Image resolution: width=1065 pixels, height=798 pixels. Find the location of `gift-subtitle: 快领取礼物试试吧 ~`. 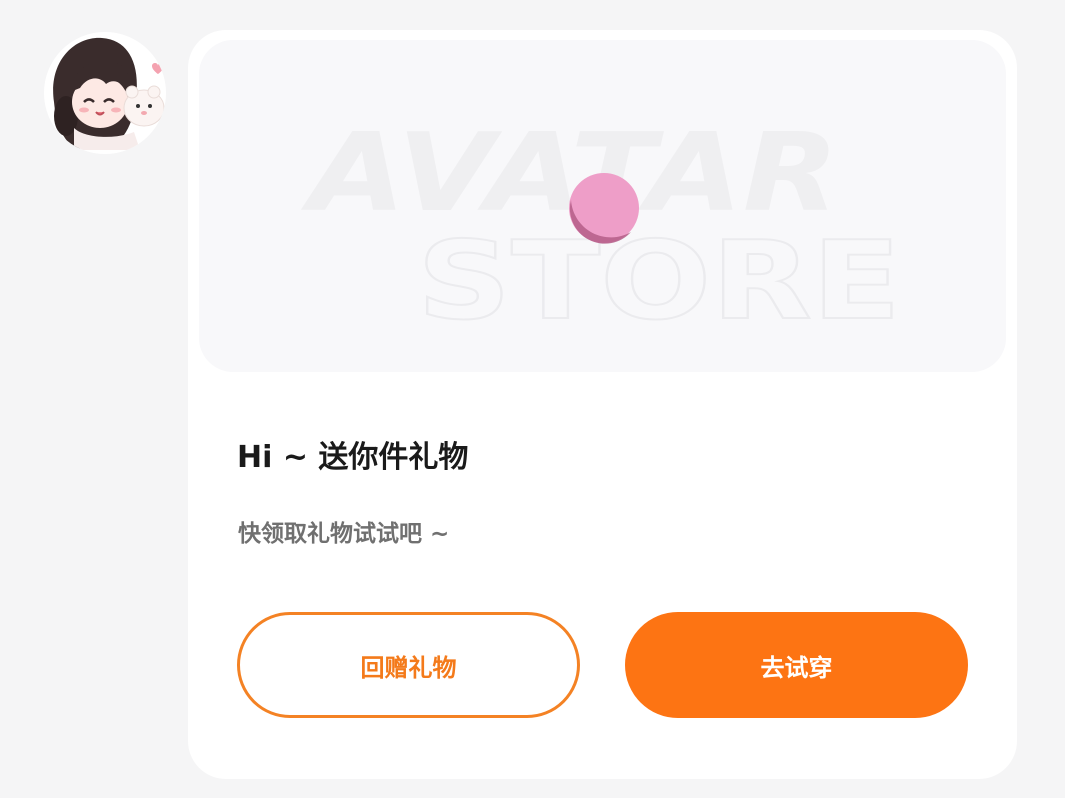

gift-subtitle: 快领取礼物试试吧 ~ is located at coordinates (344, 534).